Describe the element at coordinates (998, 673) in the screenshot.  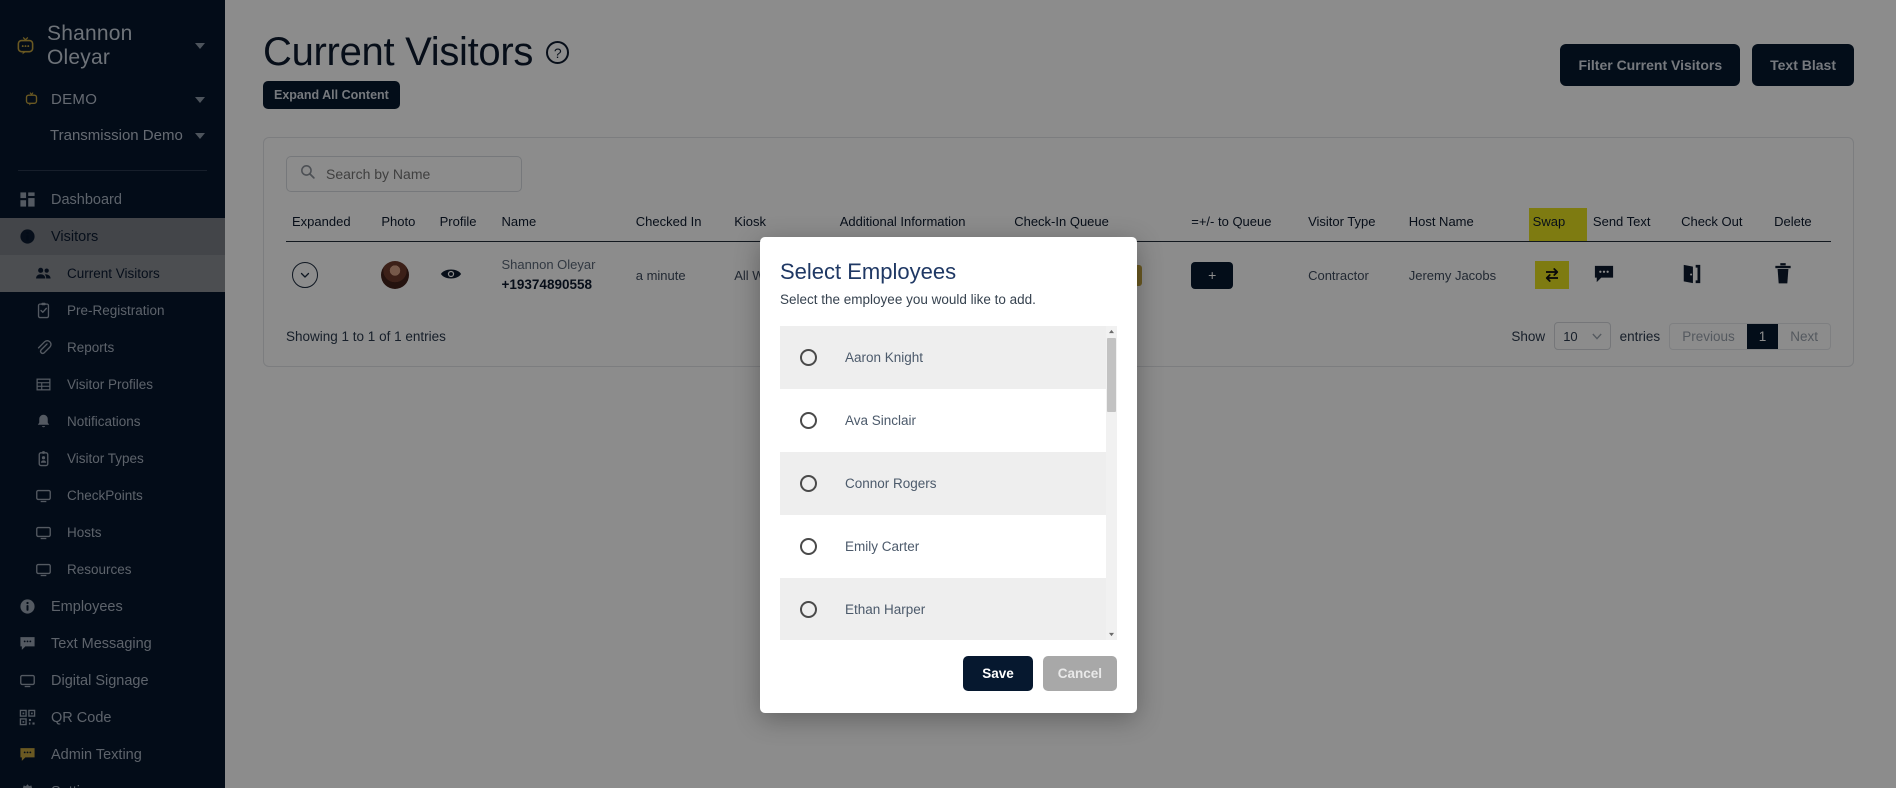
I see `save-button: Save` at that location.